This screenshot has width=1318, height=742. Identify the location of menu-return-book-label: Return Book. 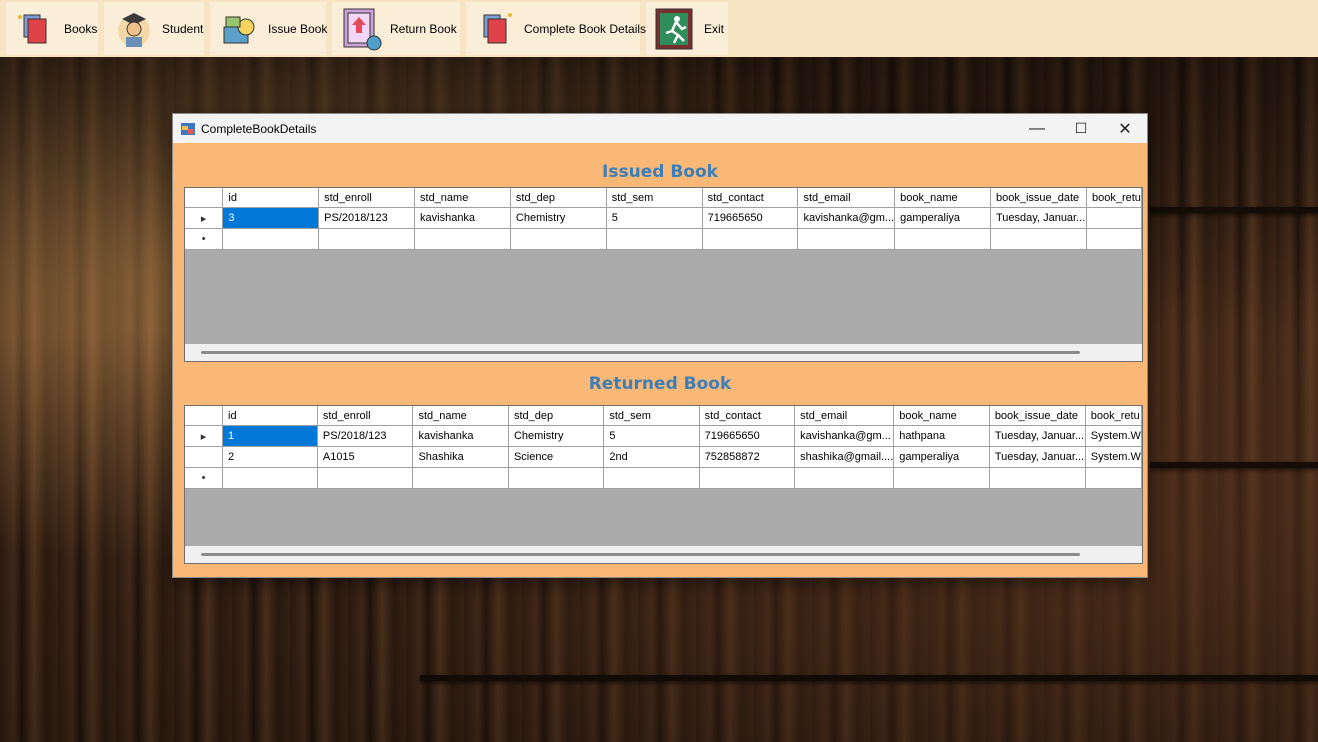
(423, 28).